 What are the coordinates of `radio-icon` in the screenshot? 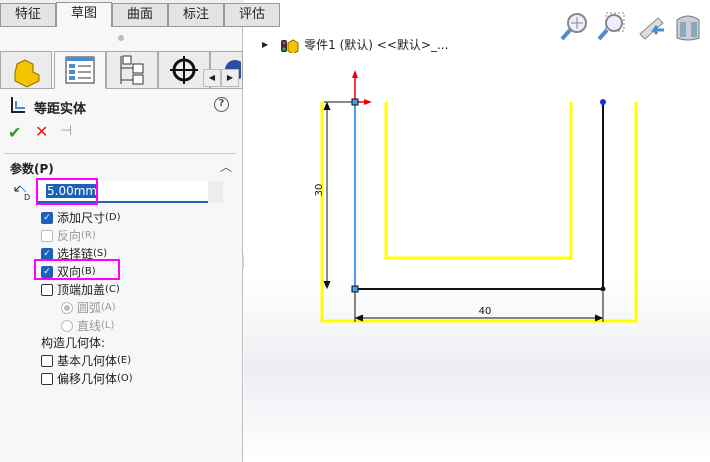 It's located at (67, 325).